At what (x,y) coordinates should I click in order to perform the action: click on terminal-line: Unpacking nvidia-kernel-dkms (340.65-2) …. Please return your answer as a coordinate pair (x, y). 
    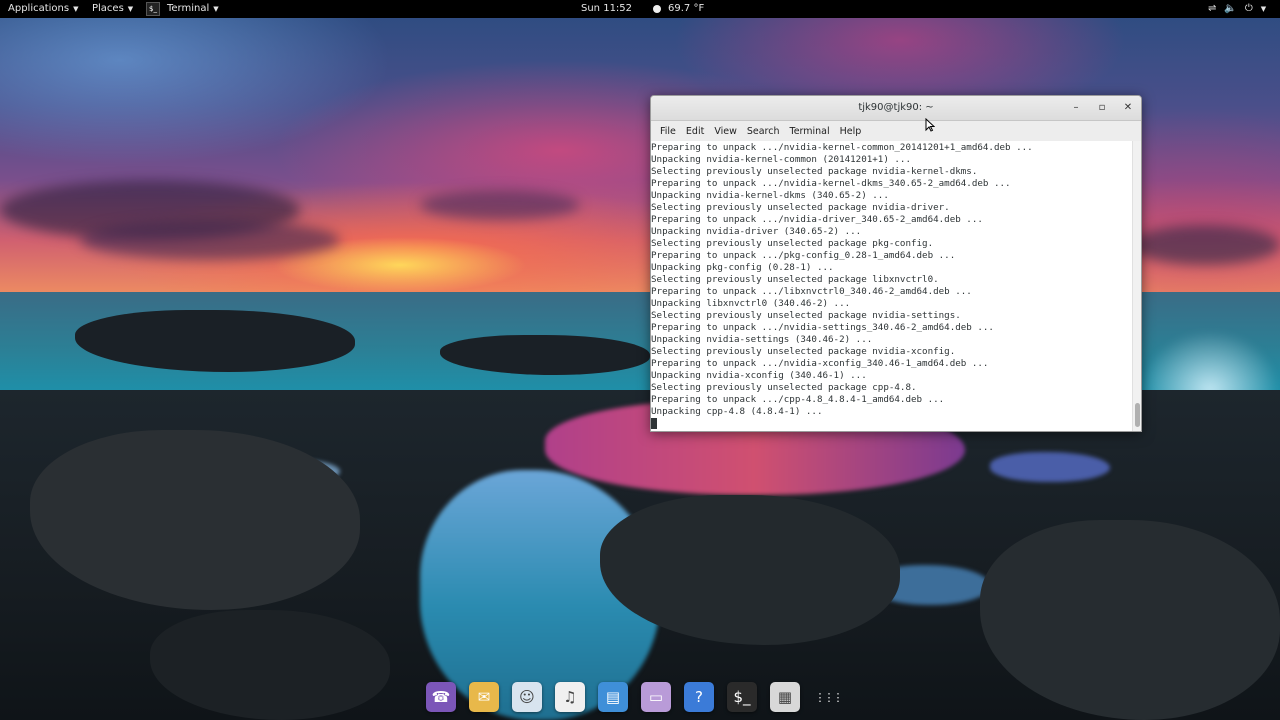
    Looking at the image, I should click on (770, 195).